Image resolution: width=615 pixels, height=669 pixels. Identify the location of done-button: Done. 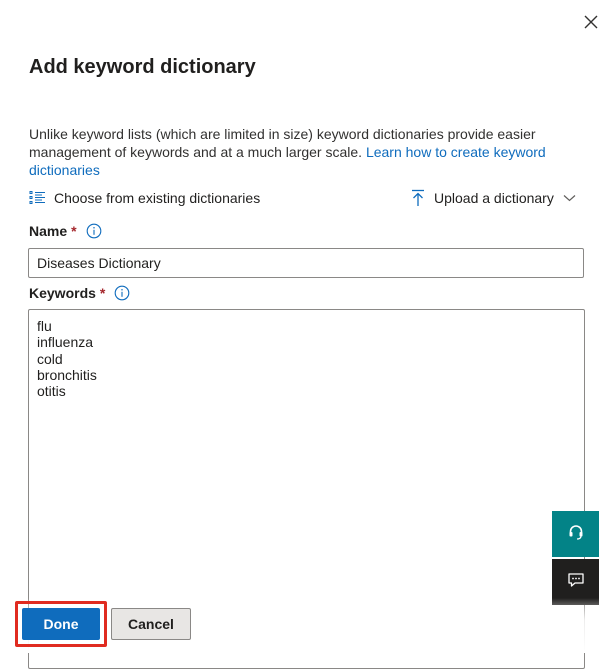
(61, 624).